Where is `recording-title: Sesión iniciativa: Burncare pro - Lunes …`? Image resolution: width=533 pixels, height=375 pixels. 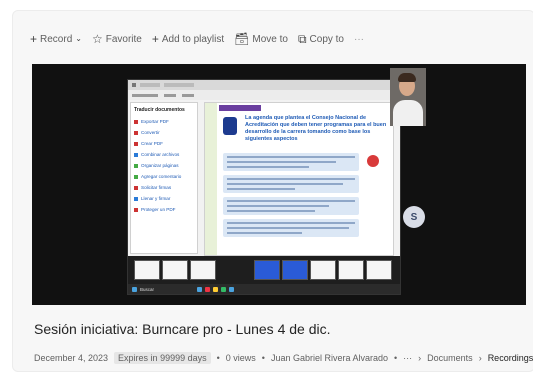 recording-title: Sesión iniciativa: Burncare pro - Lunes … is located at coordinates (182, 329).